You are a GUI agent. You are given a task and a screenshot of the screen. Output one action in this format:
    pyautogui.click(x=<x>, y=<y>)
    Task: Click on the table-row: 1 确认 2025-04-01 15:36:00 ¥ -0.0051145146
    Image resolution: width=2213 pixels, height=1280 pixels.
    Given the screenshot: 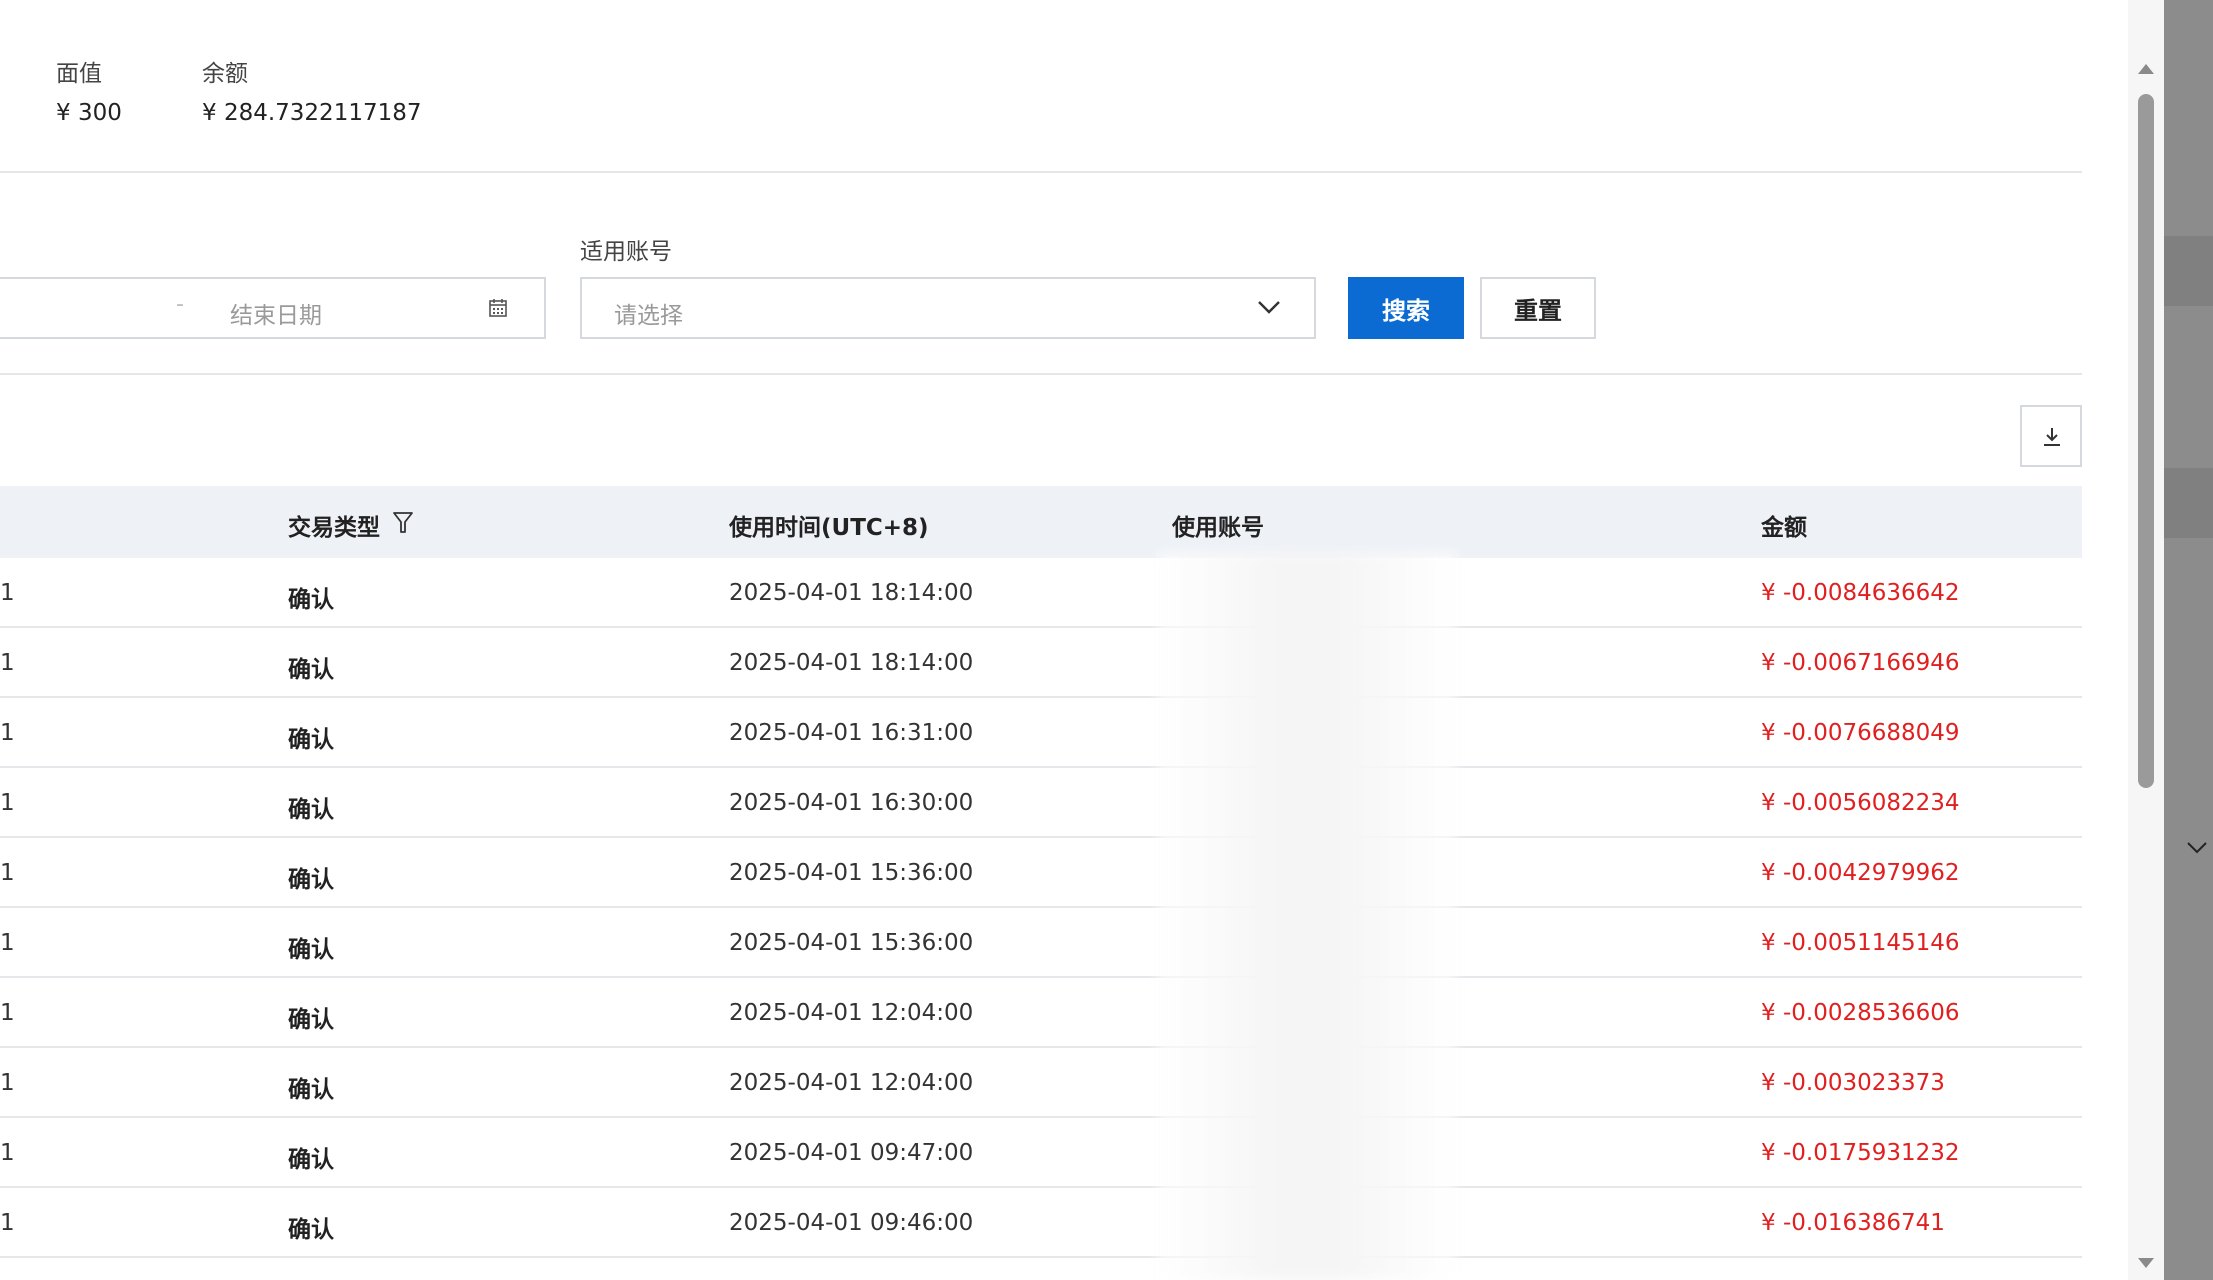 What is the action you would take?
    pyautogui.click(x=1041, y=943)
    